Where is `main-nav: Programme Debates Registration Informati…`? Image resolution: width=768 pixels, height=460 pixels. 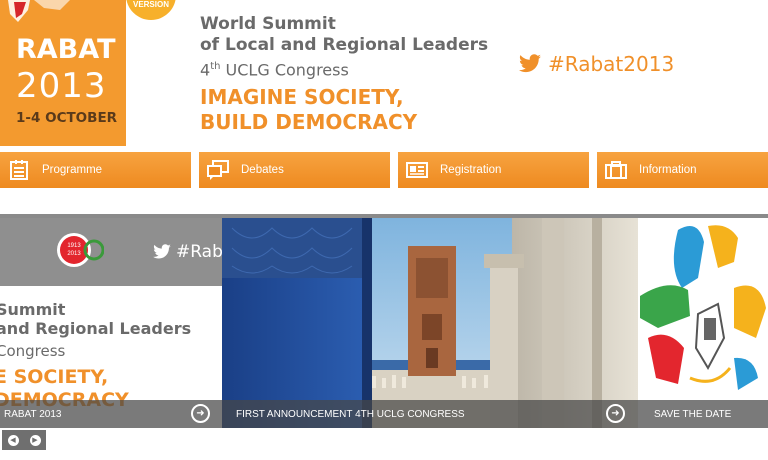
main-nav: Programme Debates Registration Informati… is located at coordinates (384, 170).